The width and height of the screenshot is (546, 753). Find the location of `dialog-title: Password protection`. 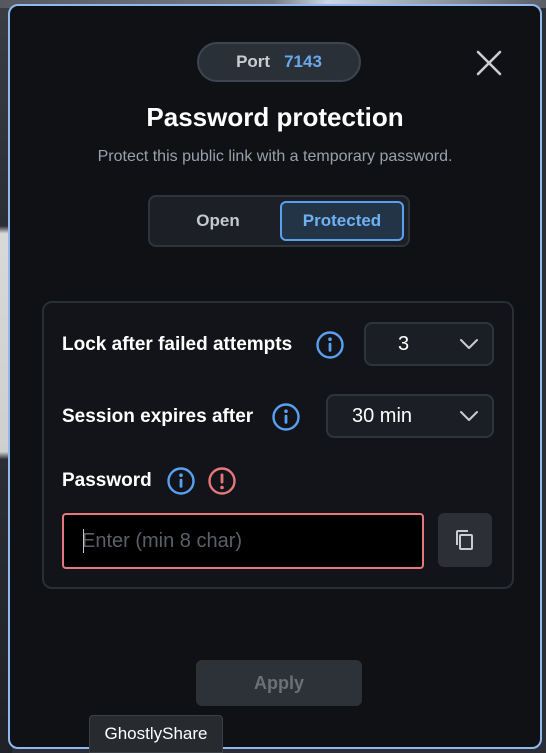

dialog-title: Password protection is located at coordinates (275, 117).